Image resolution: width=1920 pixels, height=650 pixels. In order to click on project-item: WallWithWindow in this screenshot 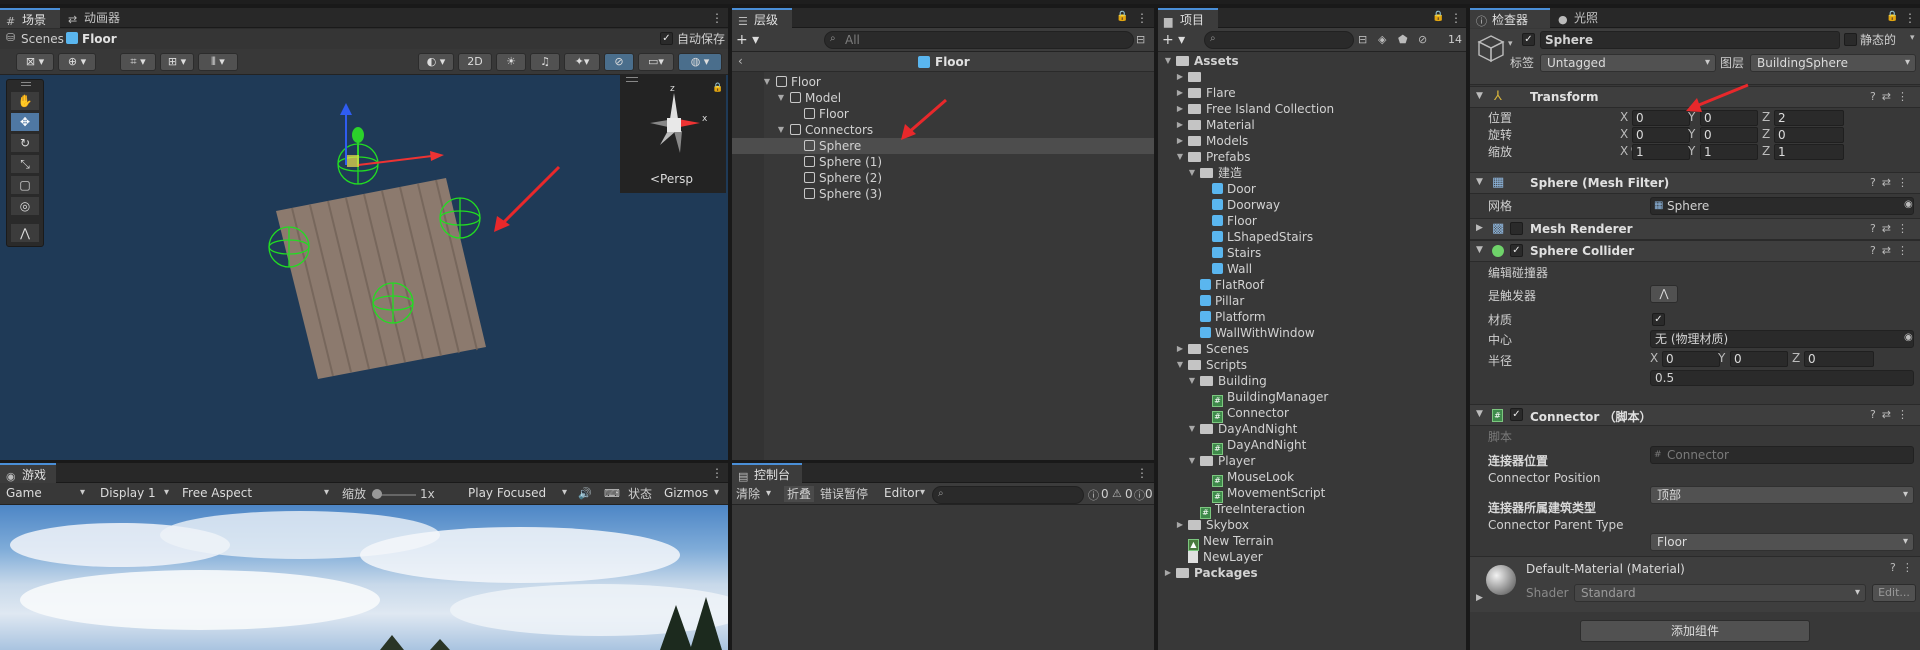, I will do `click(1312, 333)`.